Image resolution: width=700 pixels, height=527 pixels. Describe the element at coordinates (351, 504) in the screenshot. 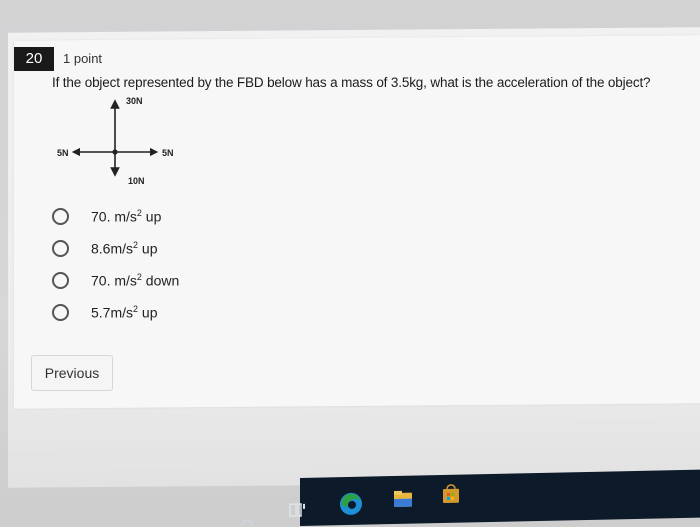

I see `edge-icon` at that location.